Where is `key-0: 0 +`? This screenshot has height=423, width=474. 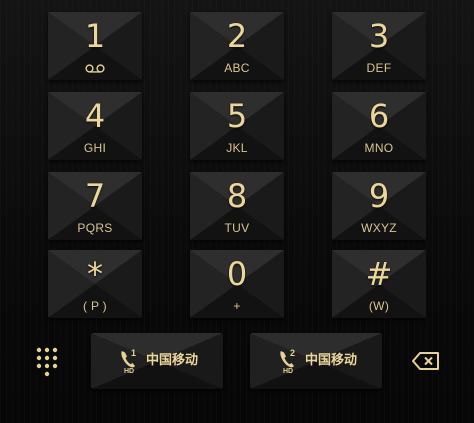 key-0: 0 + is located at coordinates (237, 284).